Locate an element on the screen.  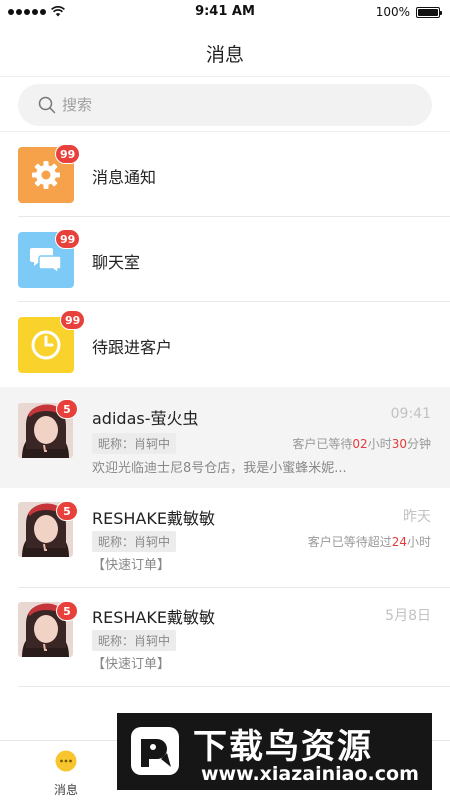
row-divider is located at coordinates (234, 686).